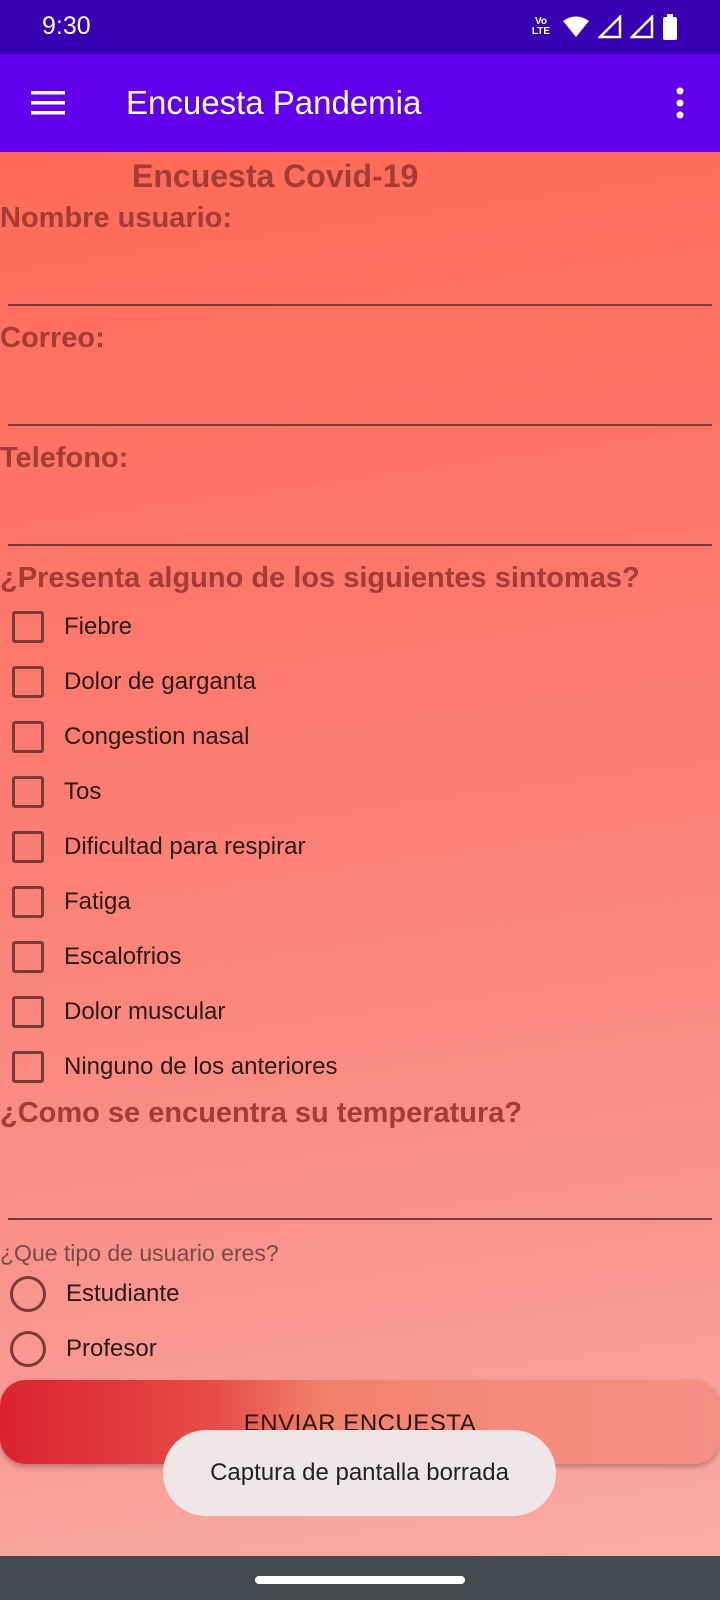 The width and height of the screenshot is (720, 1600). What do you see at coordinates (185, 846) in the screenshot?
I see `symptom-label: Dificultad para respirar` at bounding box center [185, 846].